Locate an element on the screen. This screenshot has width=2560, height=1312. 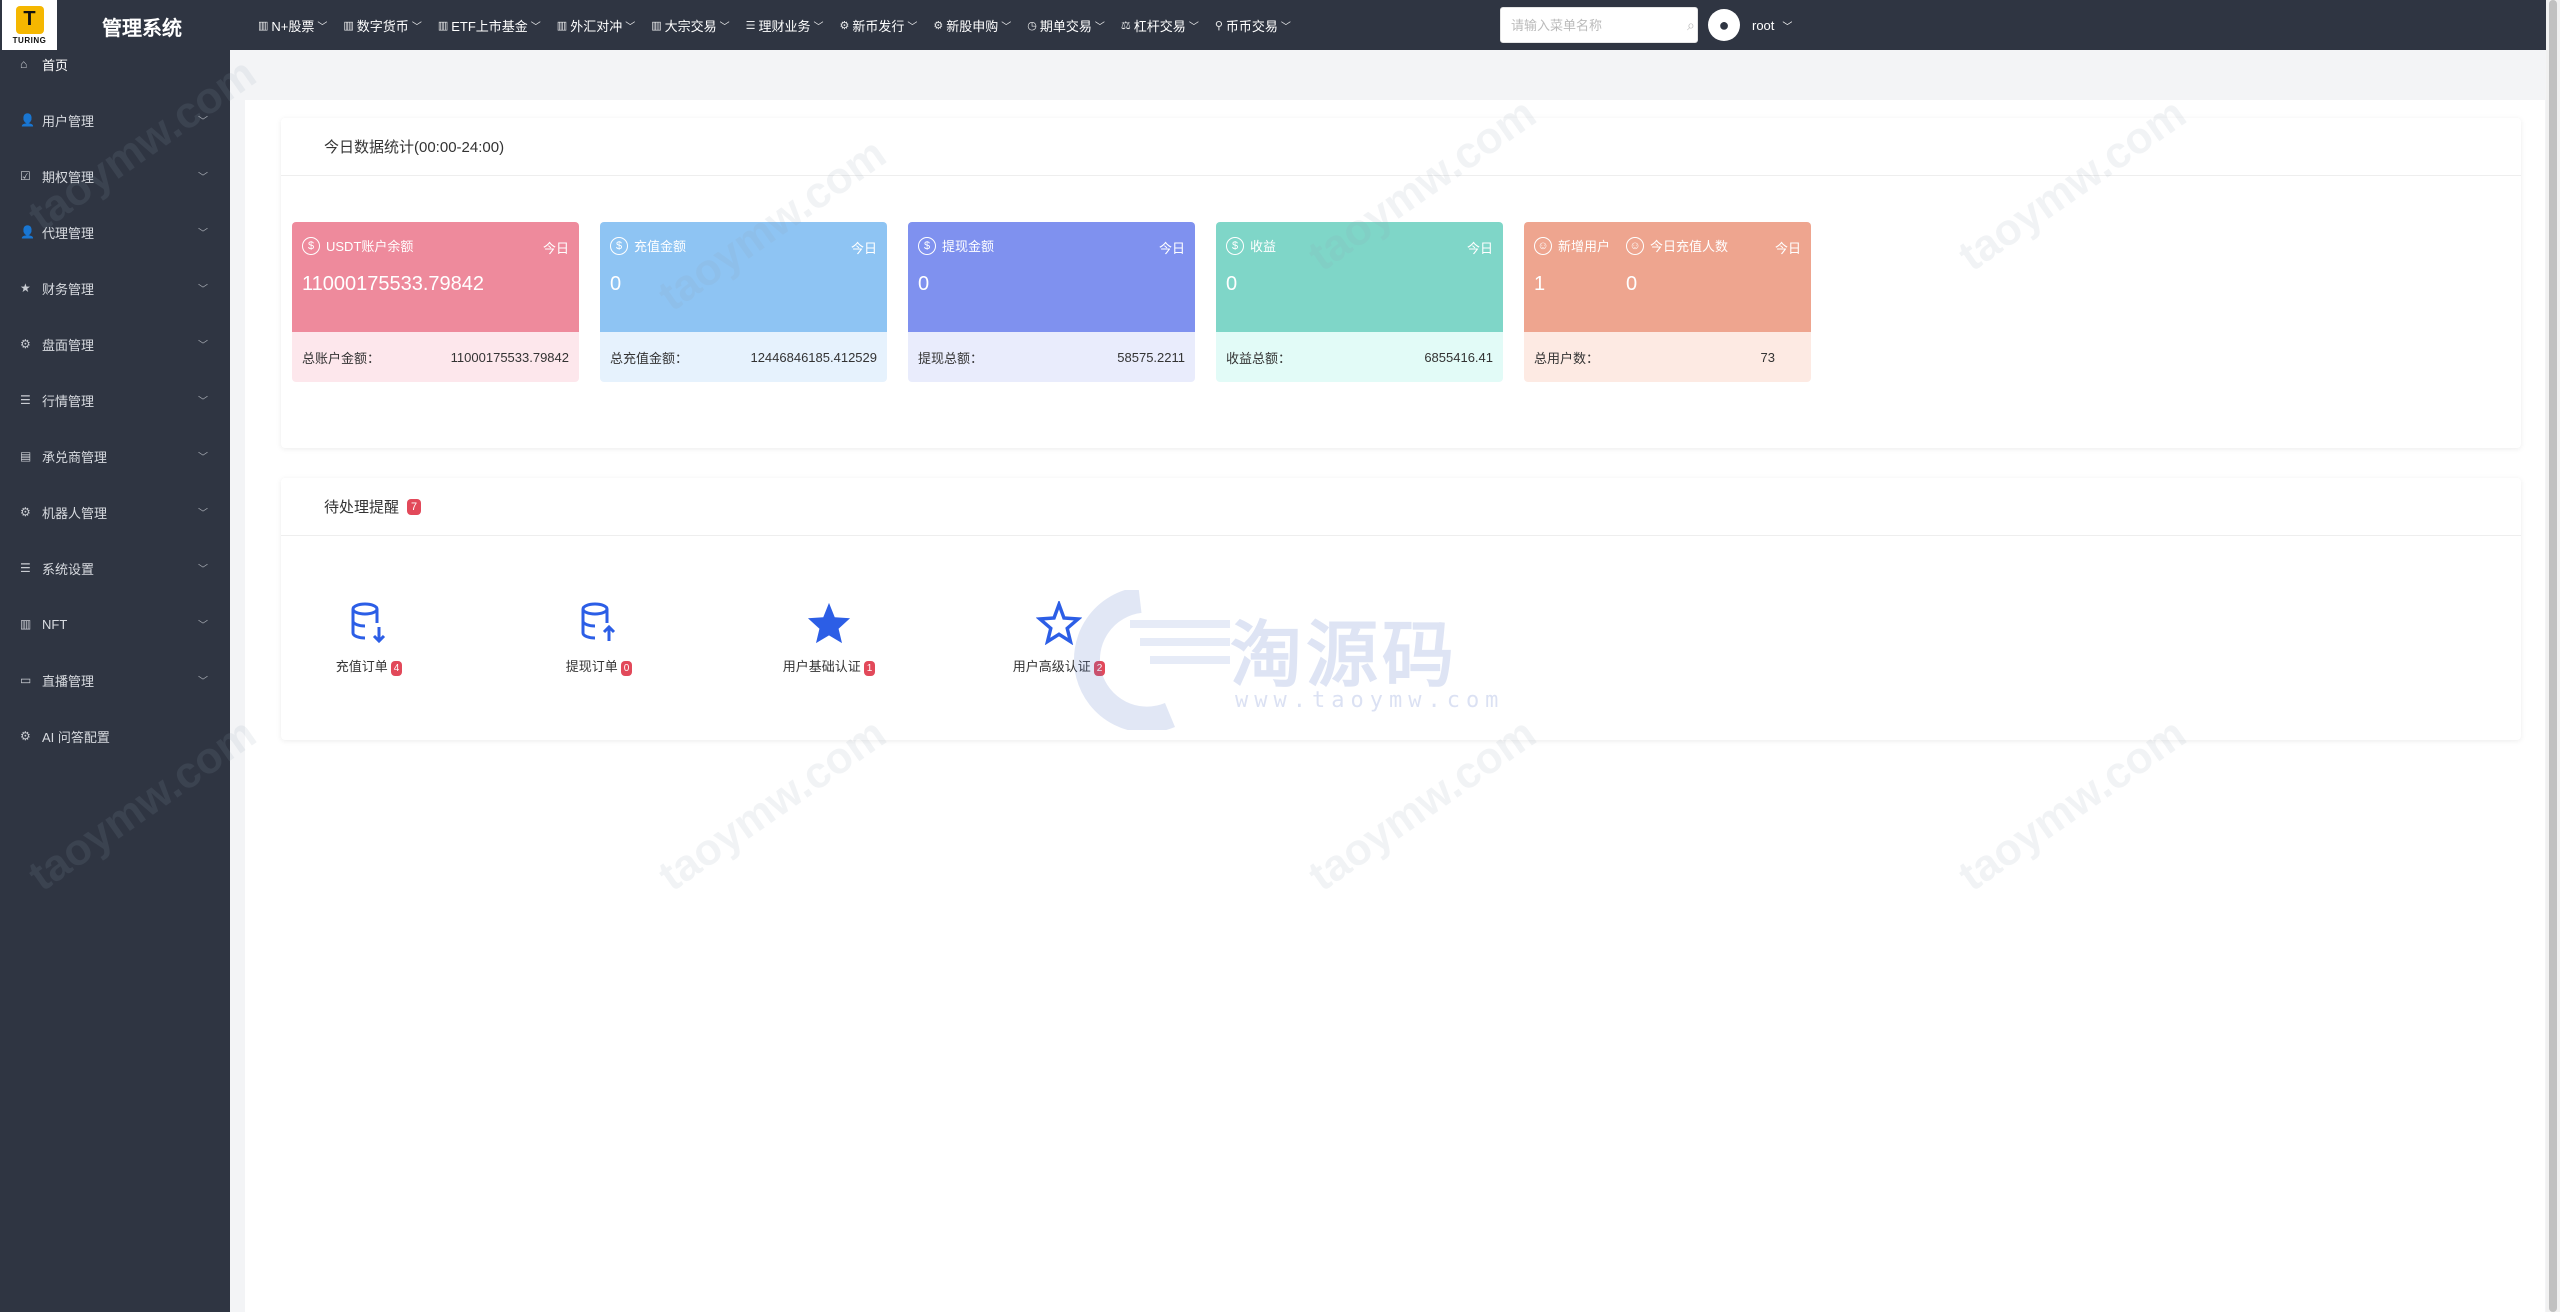
topnav-label: 理财业务 is located at coordinates (784, 26).